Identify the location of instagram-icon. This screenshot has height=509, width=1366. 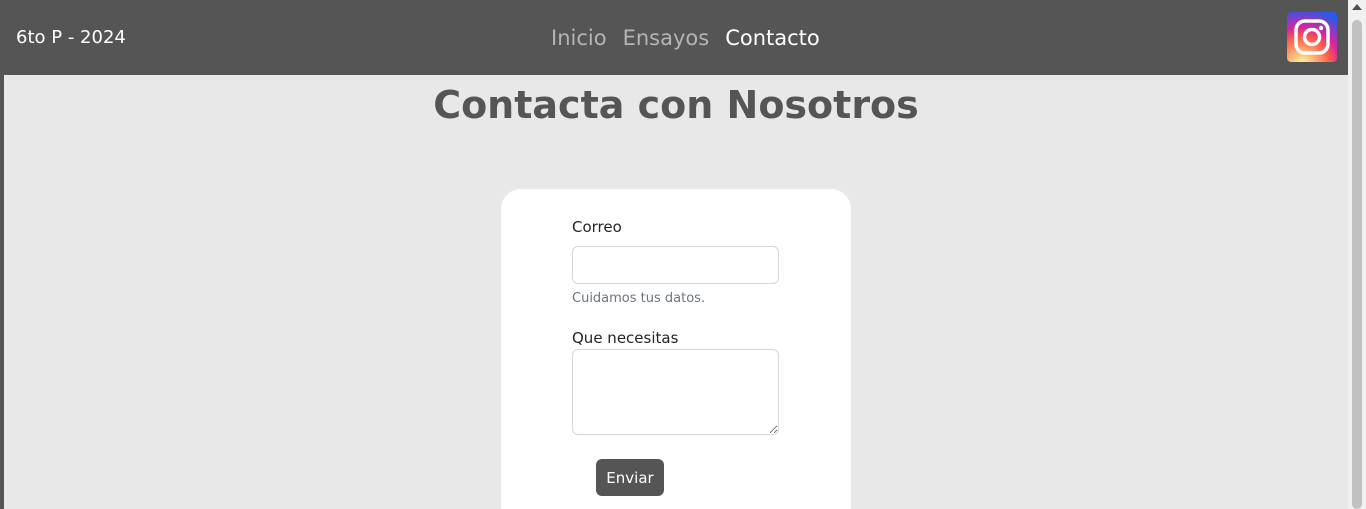
(1312, 37).